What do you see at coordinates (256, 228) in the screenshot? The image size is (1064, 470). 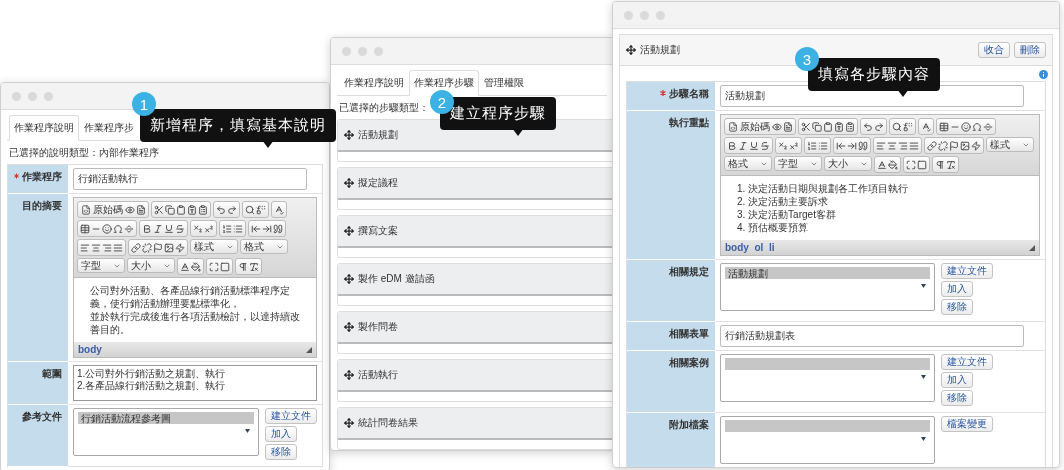 I see `outdent-icon` at bounding box center [256, 228].